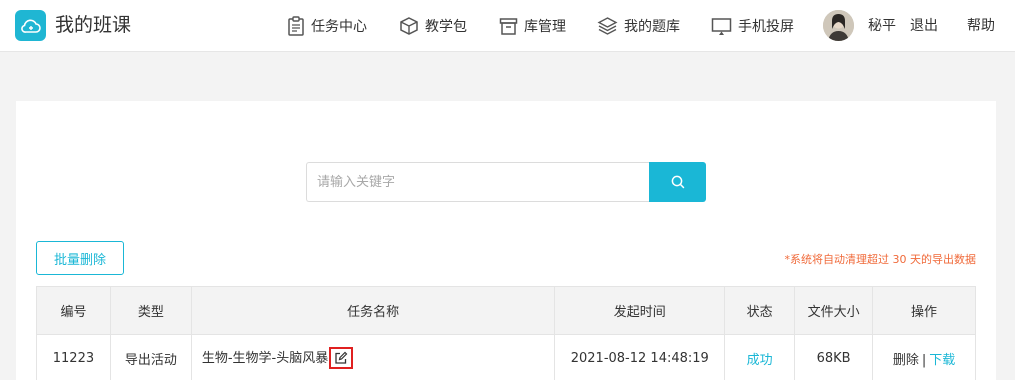  What do you see at coordinates (80, 258) in the screenshot?
I see `batch-delete-button: 批量删除` at bounding box center [80, 258].